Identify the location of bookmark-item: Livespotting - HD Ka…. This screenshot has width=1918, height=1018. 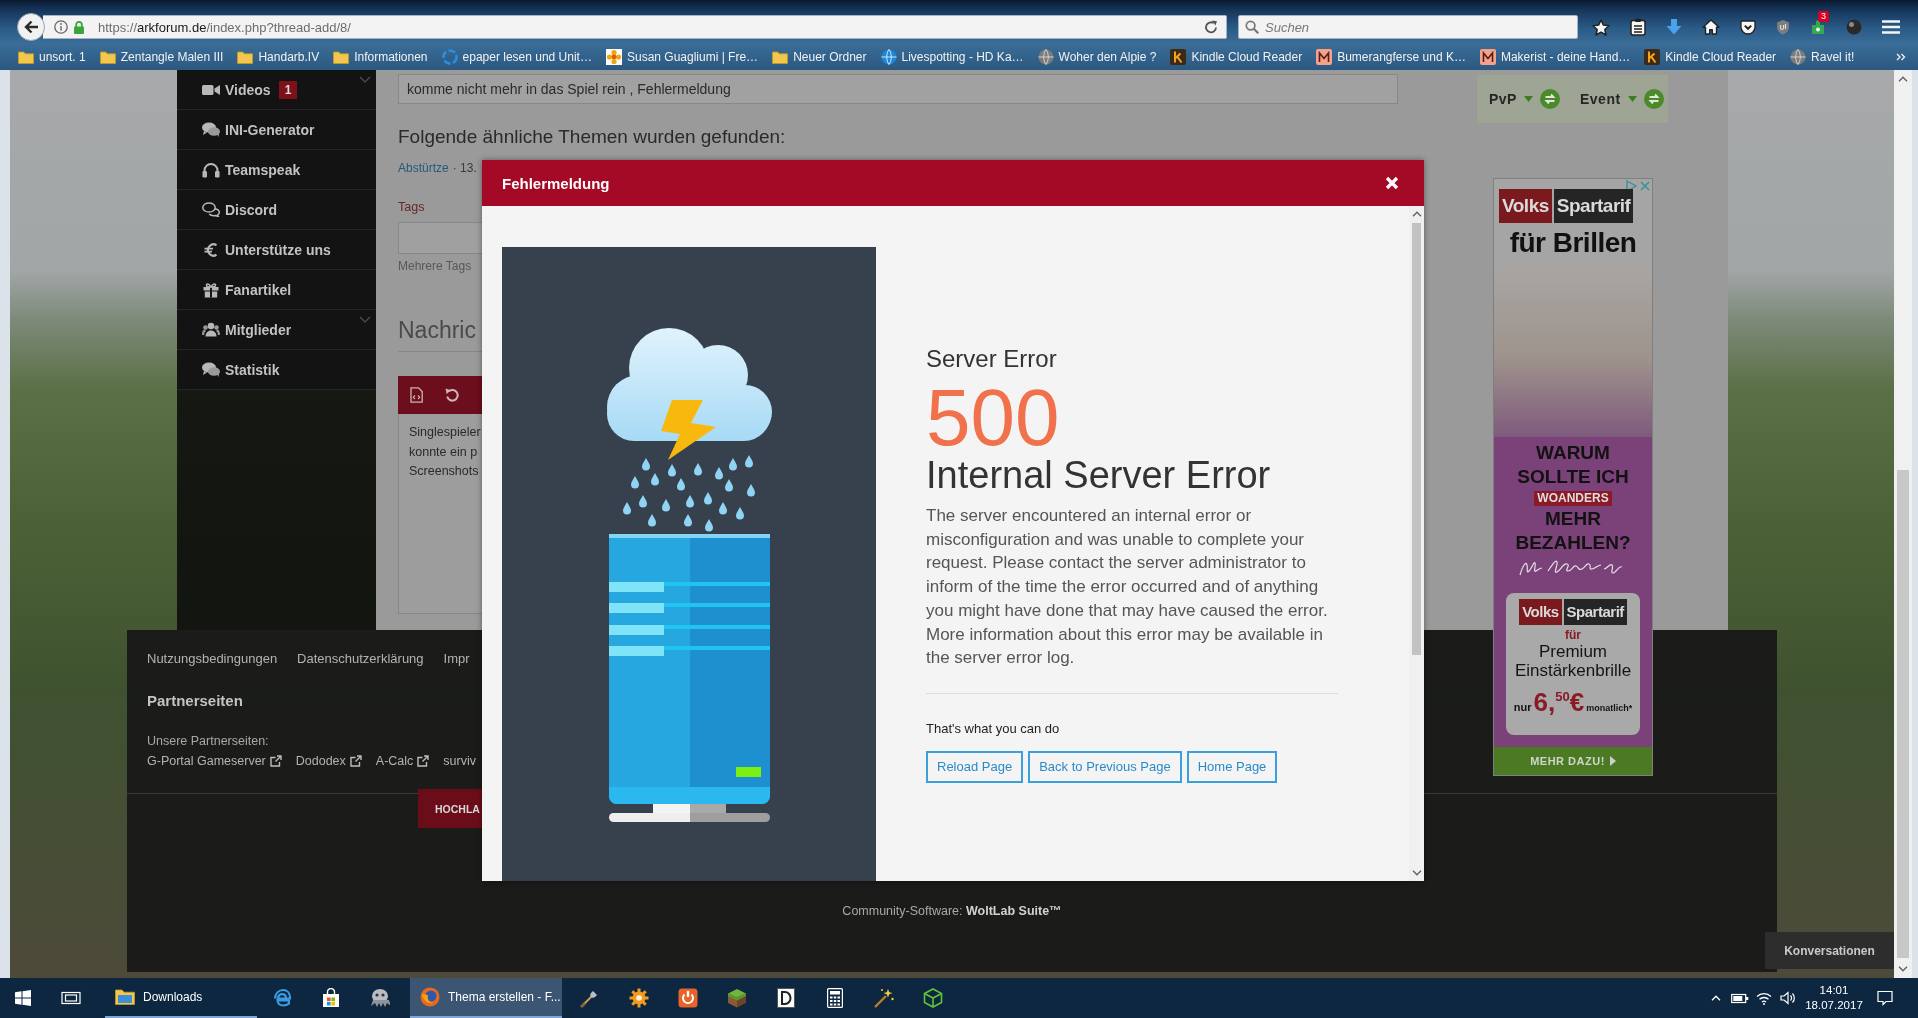
(952, 57).